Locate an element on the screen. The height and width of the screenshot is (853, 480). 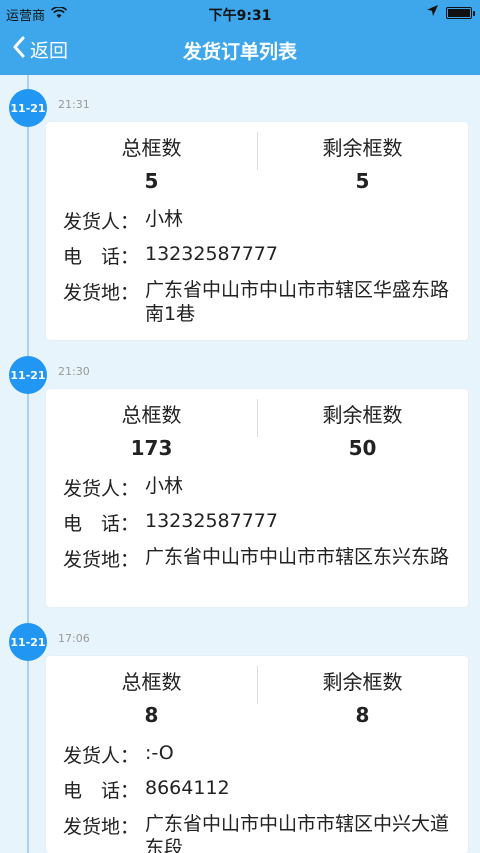
order-time: 21:31 is located at coordinates (74, 104).